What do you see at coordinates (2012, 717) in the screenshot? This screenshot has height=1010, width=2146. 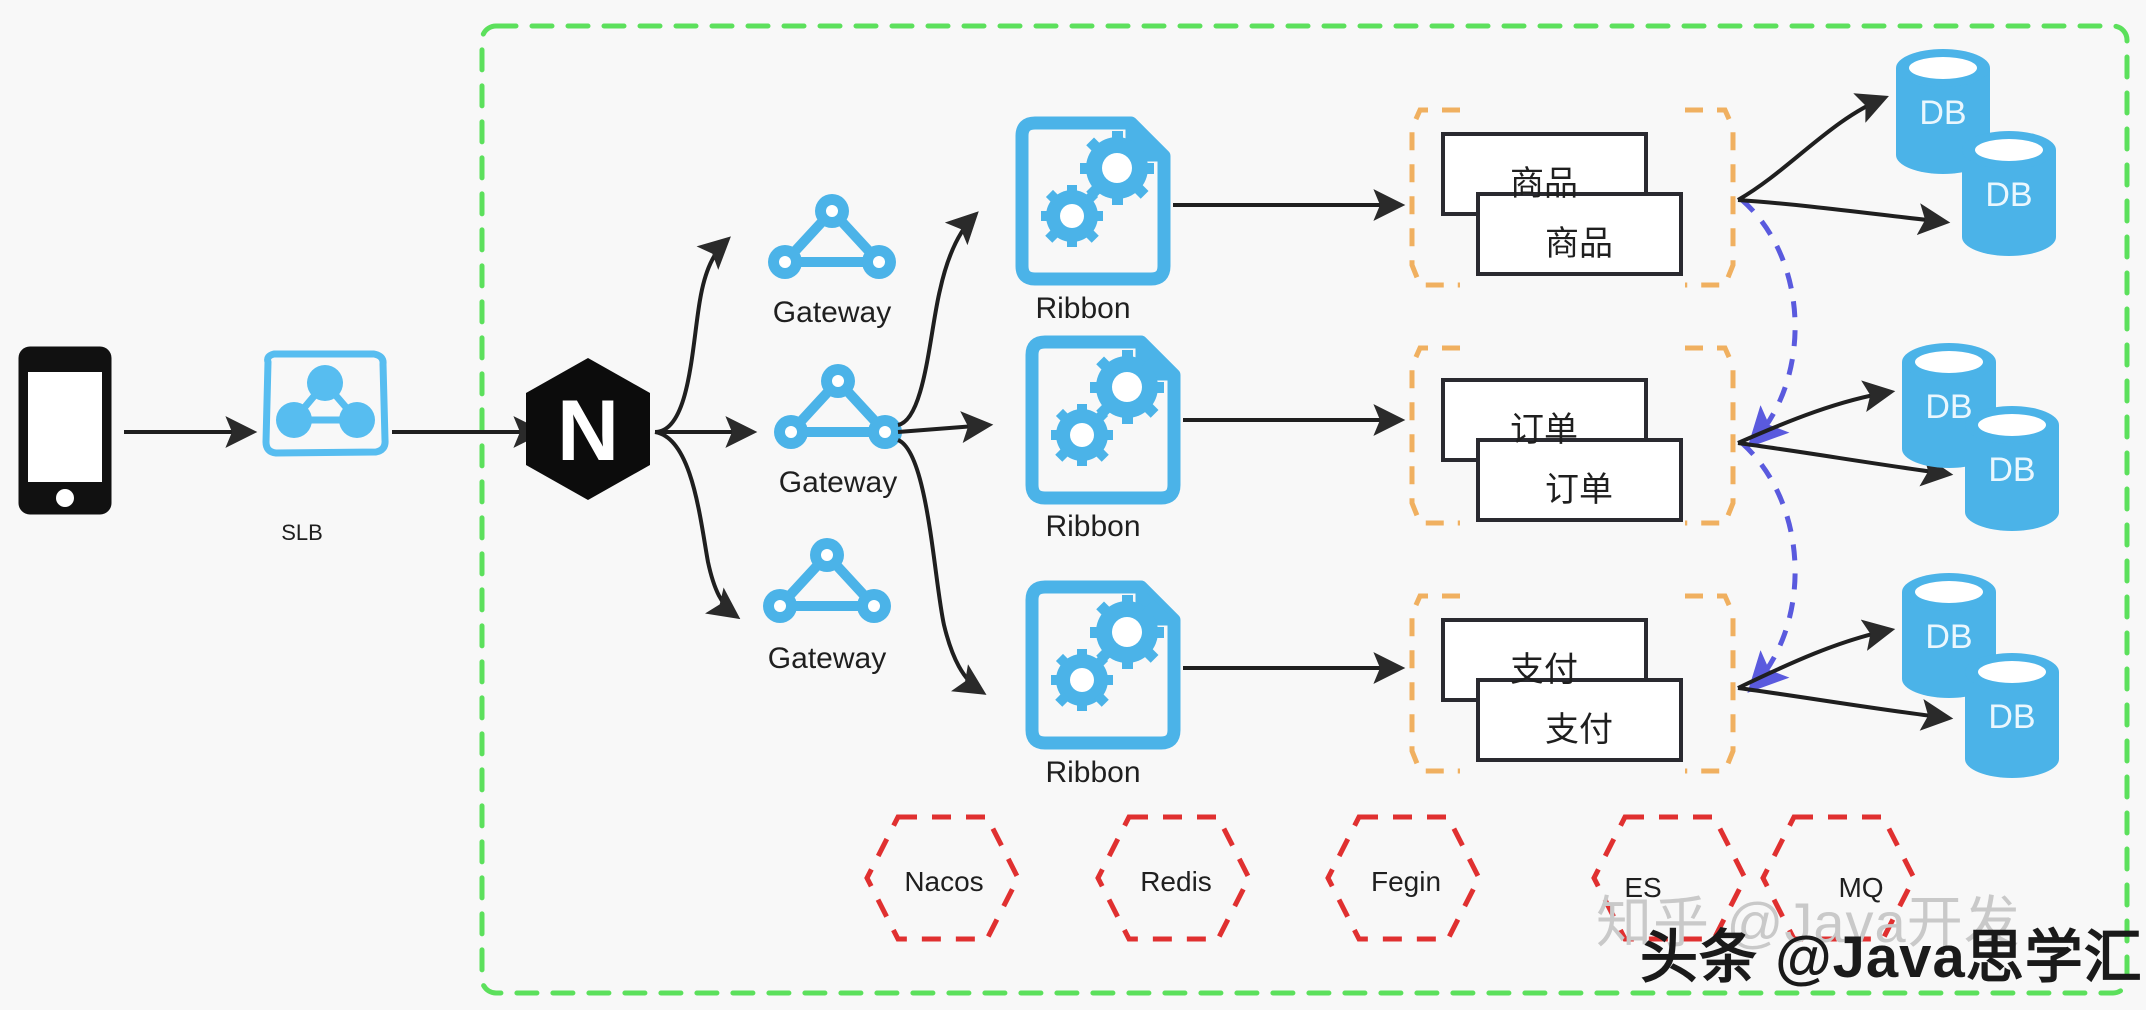 I see `db-label-6: DB` at bounding box center [2012, 717].